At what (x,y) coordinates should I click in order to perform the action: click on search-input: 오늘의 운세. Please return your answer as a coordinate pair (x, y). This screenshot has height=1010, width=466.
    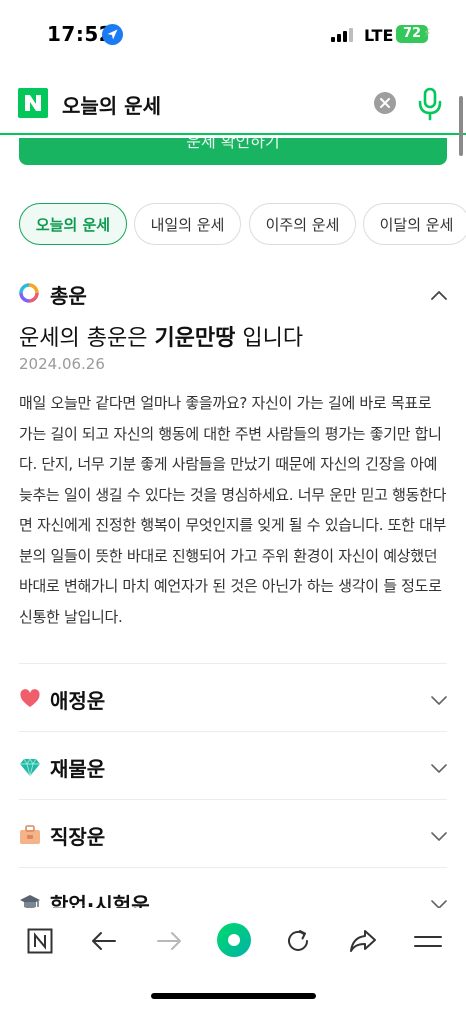
    Looking at the image, I should click on (111, 104).